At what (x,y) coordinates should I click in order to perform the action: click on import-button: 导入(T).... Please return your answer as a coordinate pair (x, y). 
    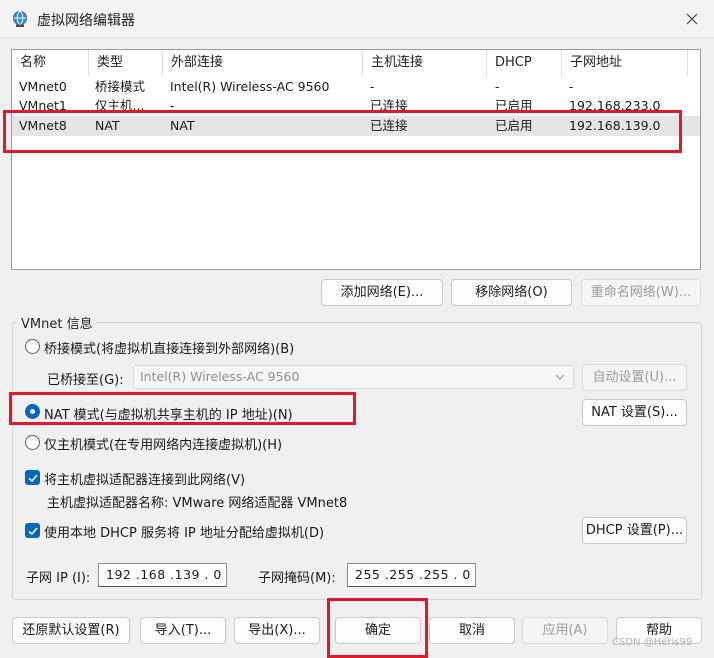
    Looking at the image, I should click on (183, 630).